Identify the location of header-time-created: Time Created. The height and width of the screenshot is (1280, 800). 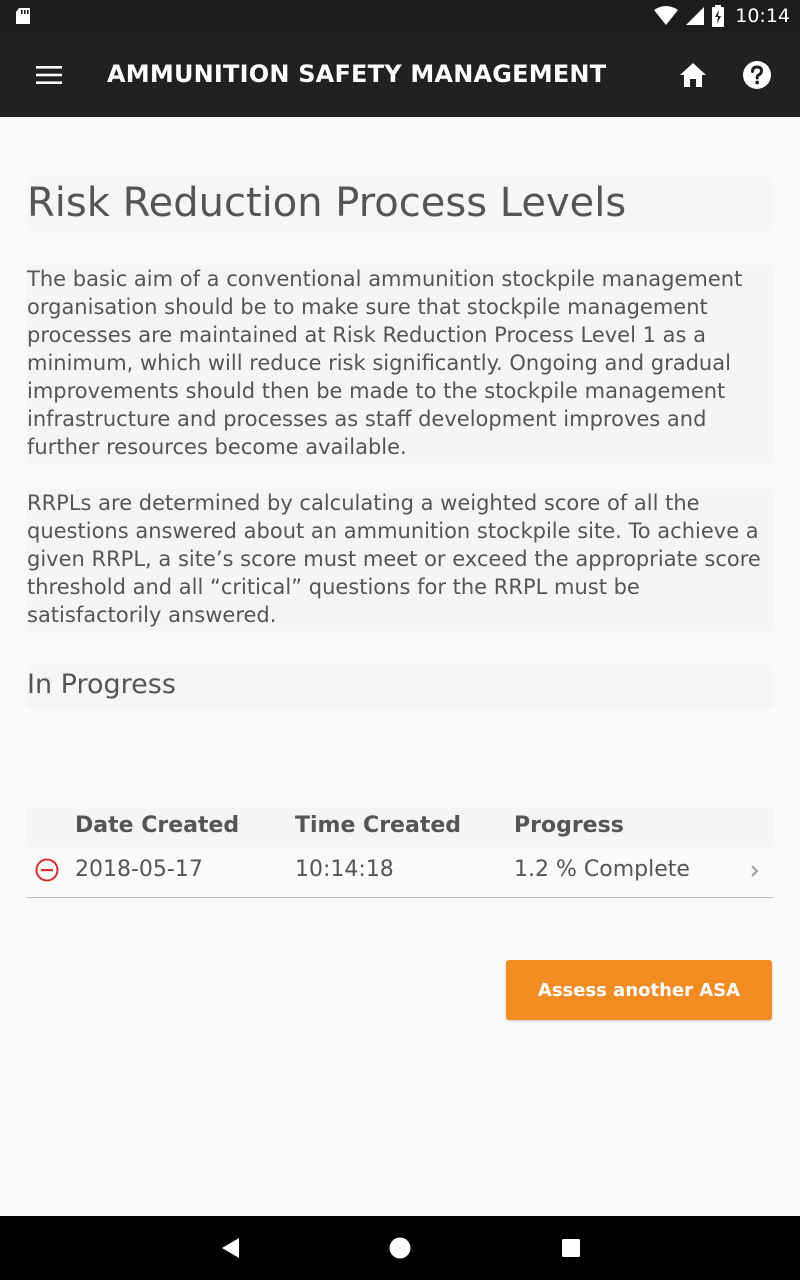
(378, 825).